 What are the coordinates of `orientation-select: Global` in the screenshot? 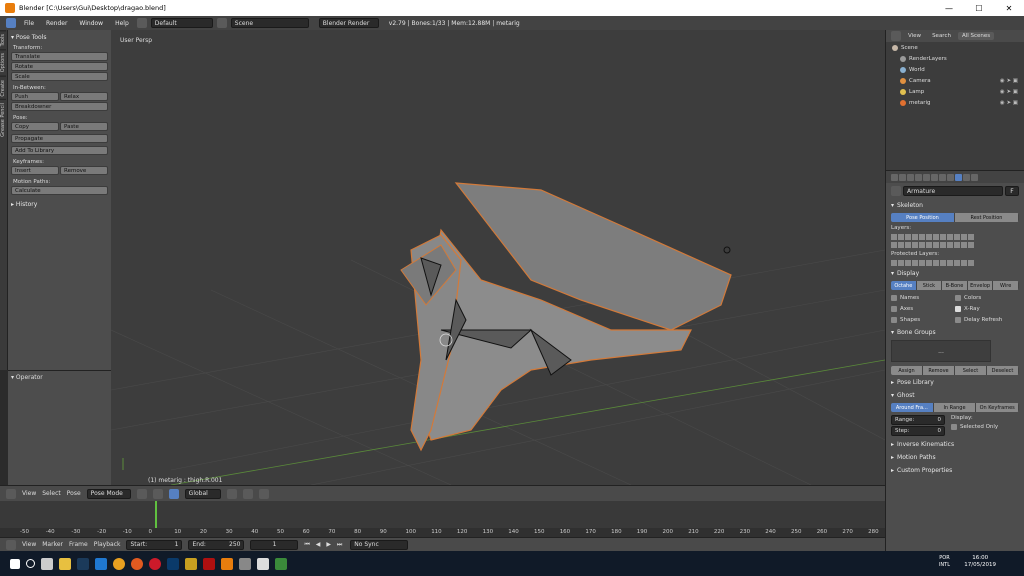 It's located at (202, 493).